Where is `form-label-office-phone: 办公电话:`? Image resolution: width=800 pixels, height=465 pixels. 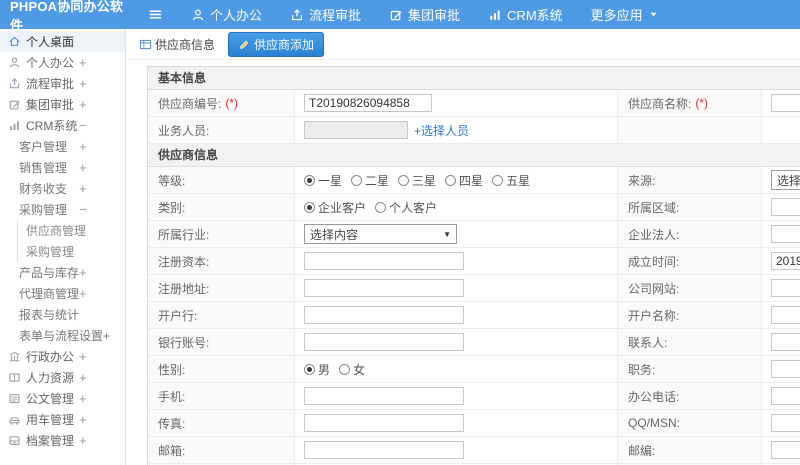 form-label-office-phone: 办公电话: is located at coordinates (690, 396).